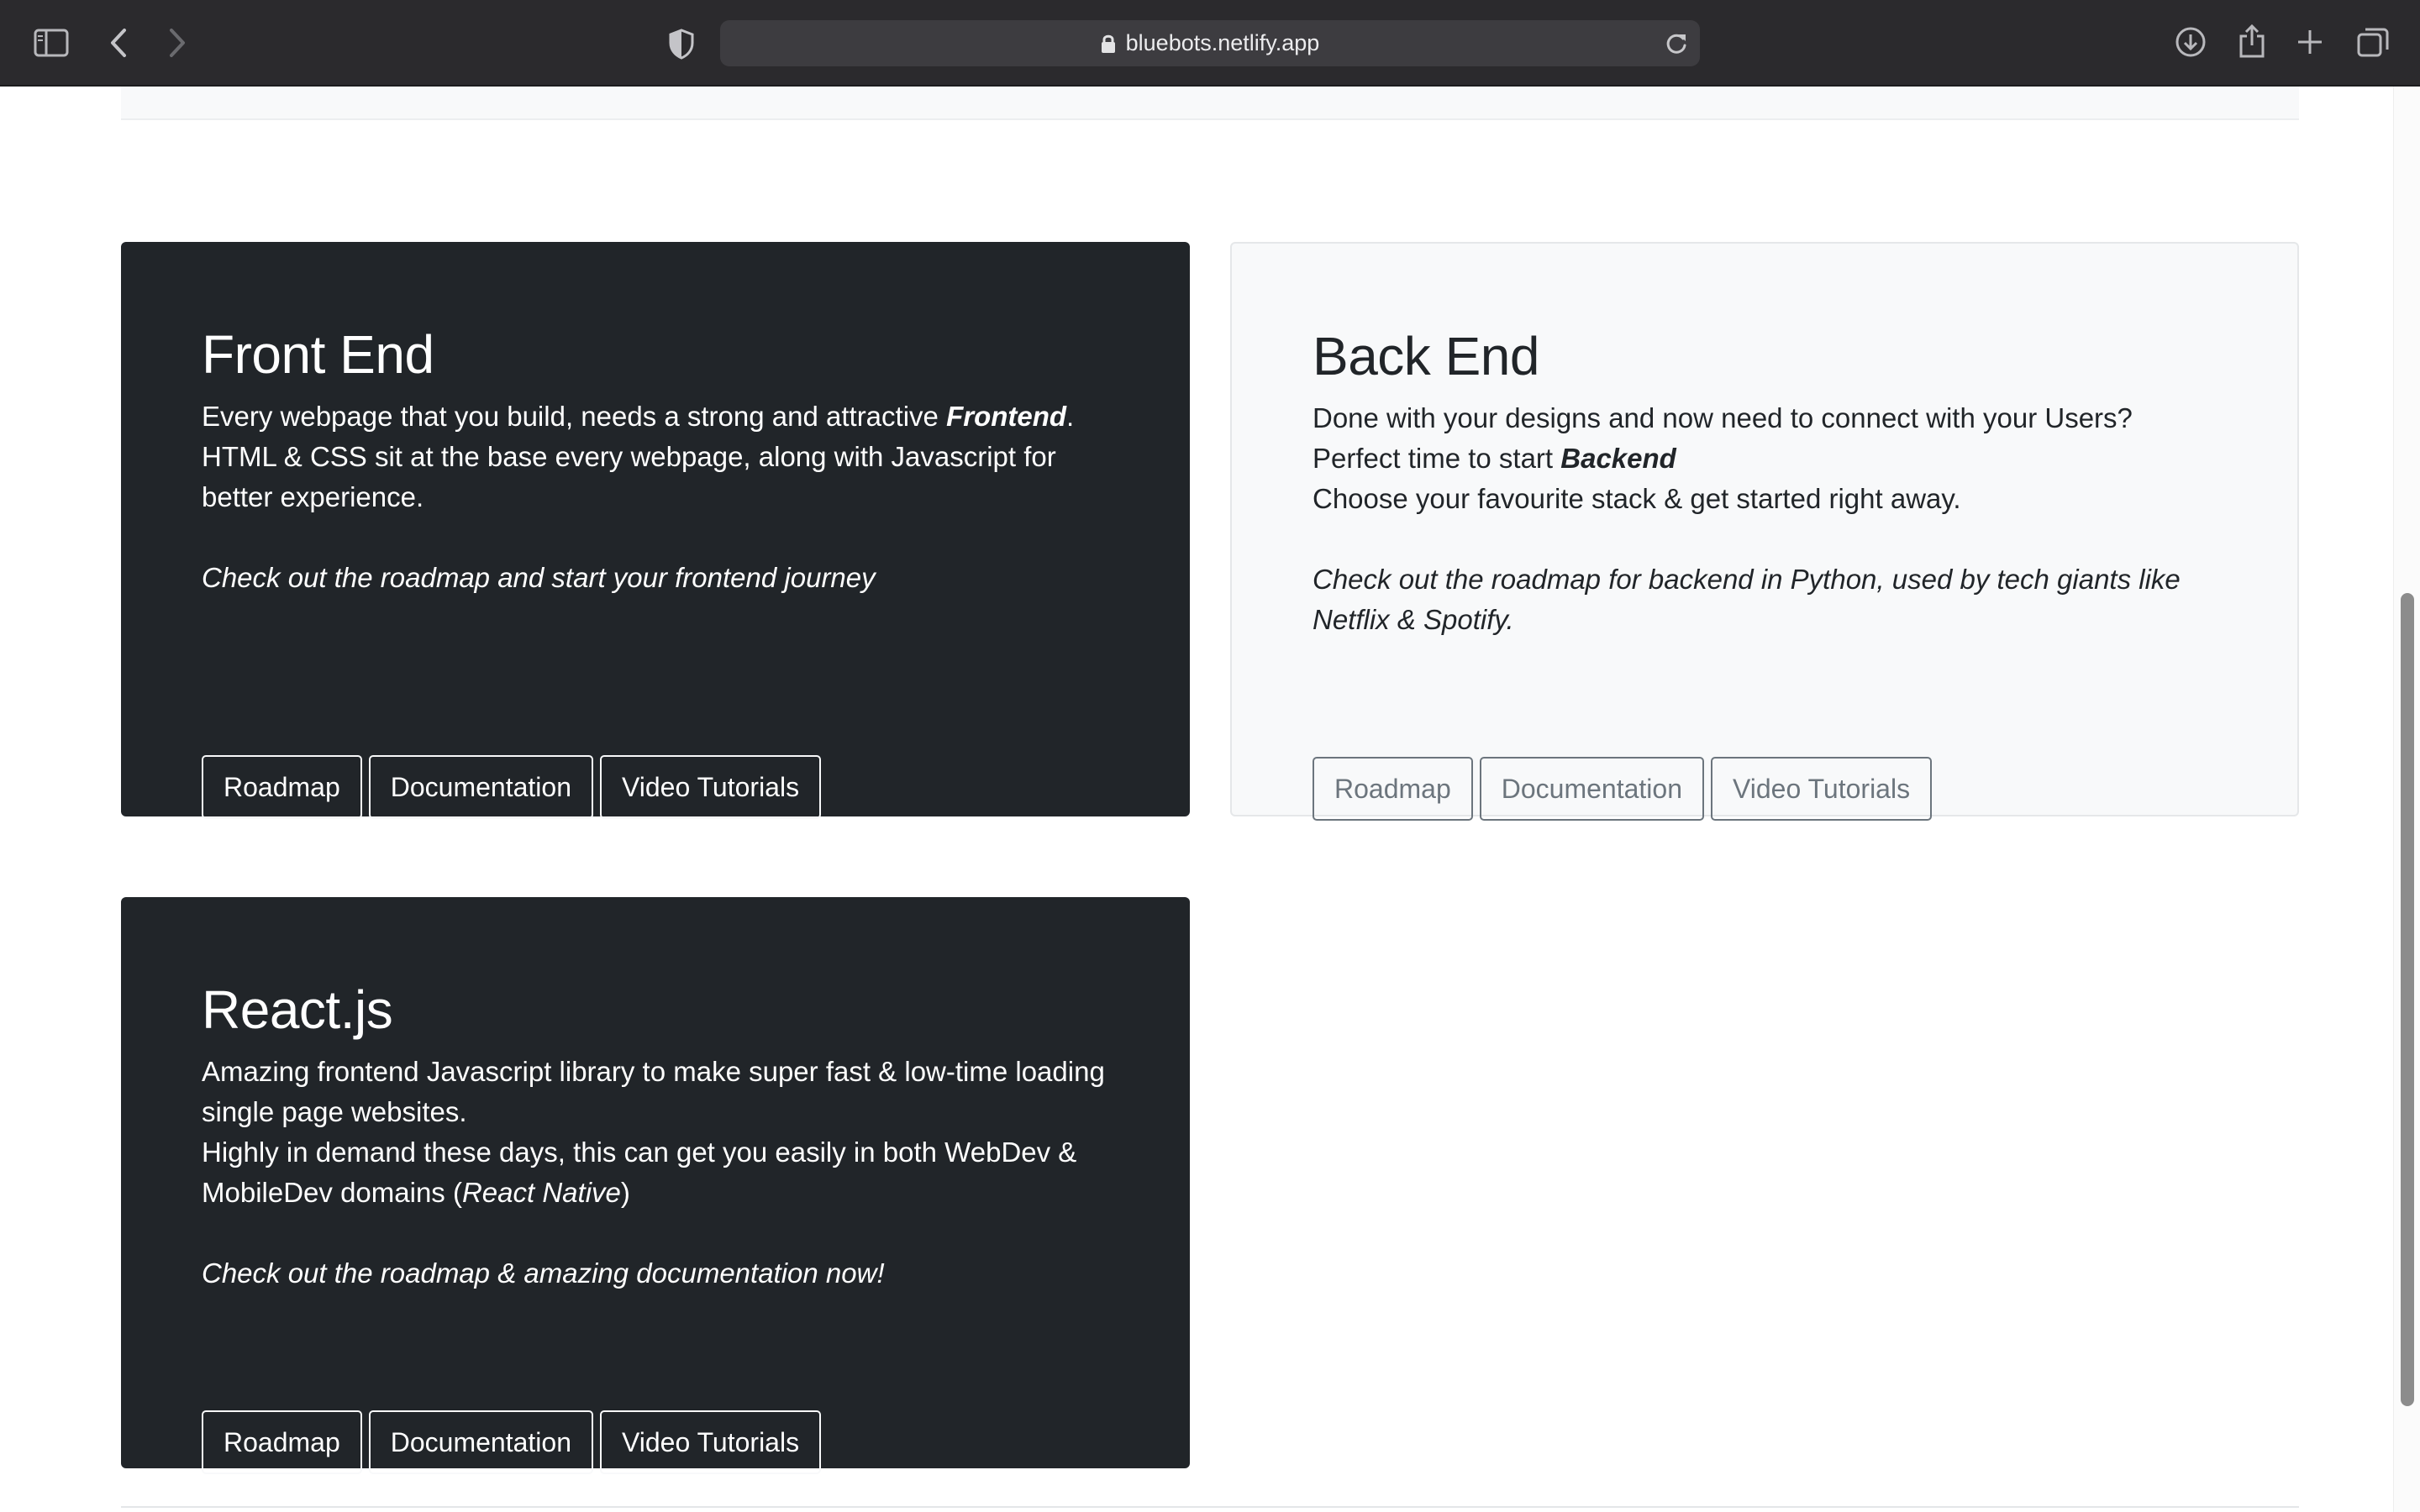 This screenshot has width=2420, height=1512. Describe the element at coordinates (177, 43) in the screenshot. I see `chevron-right-icon` at that location.